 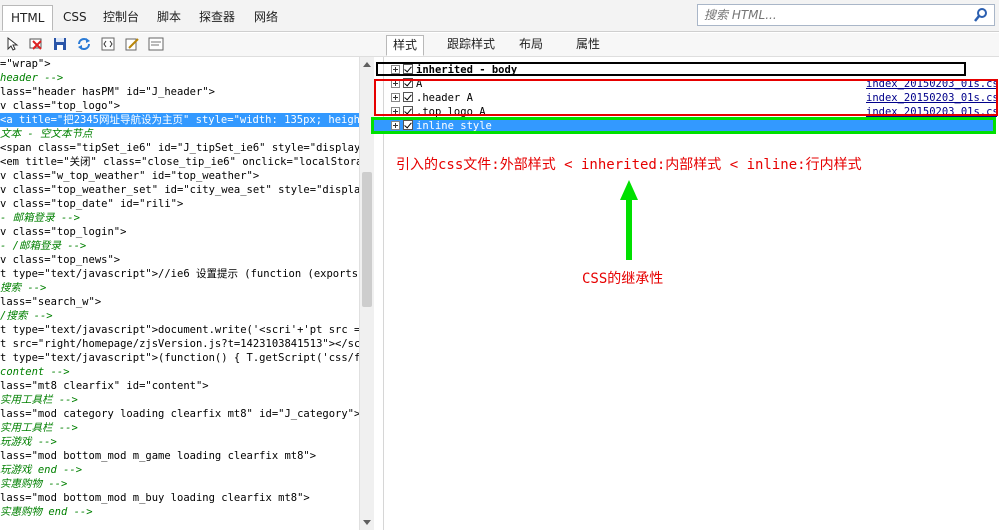 I want to click on save-icon, so click(x=60, y=44).